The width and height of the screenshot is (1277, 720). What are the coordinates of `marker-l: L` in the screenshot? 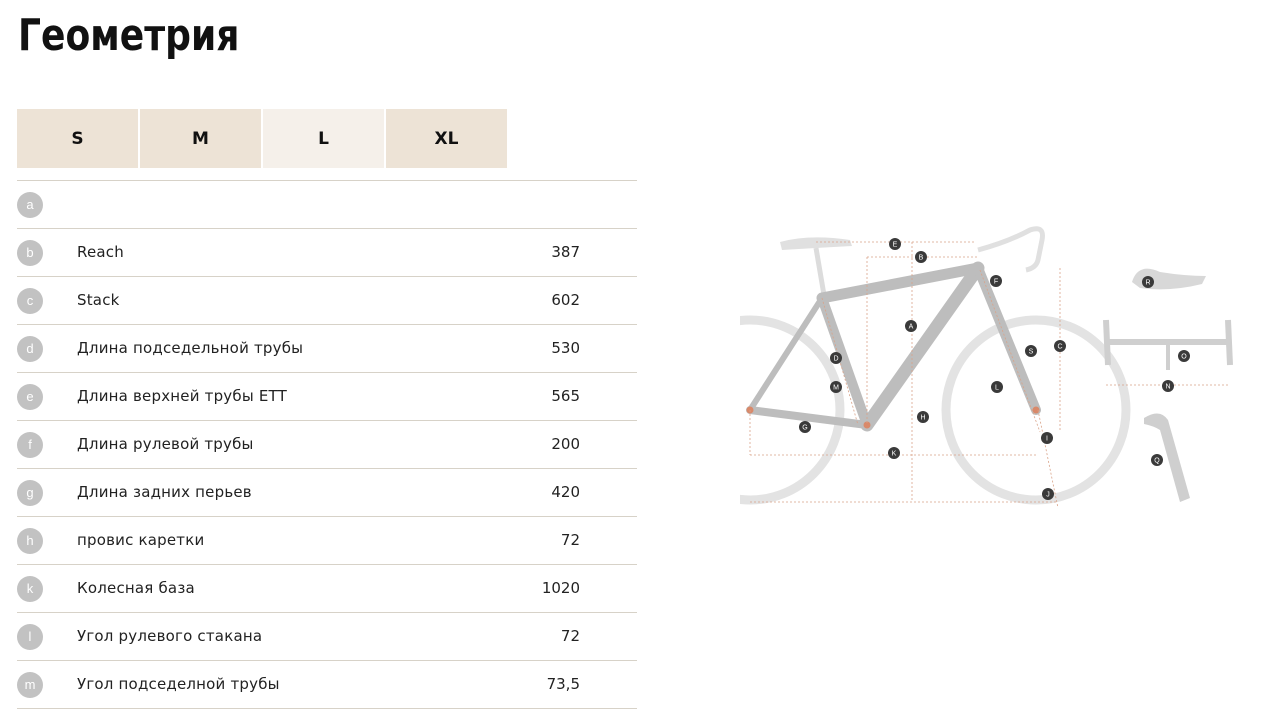 It's located at (997, 388).